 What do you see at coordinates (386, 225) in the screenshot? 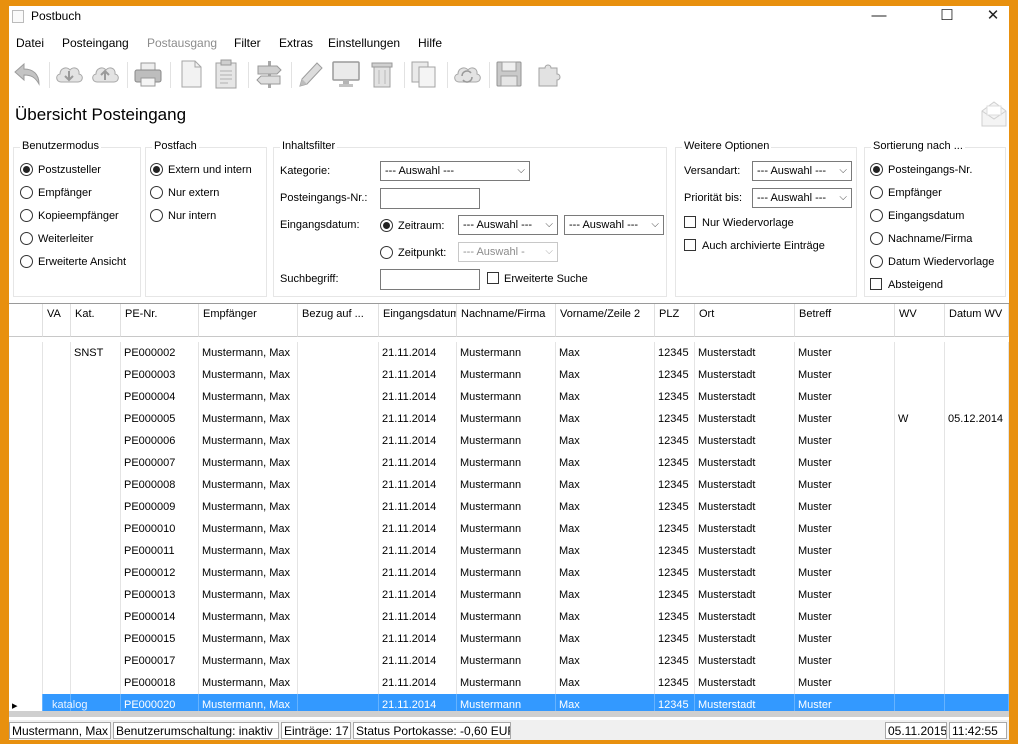
I see `radio-zeitraum` at bounding box center [386, 225].